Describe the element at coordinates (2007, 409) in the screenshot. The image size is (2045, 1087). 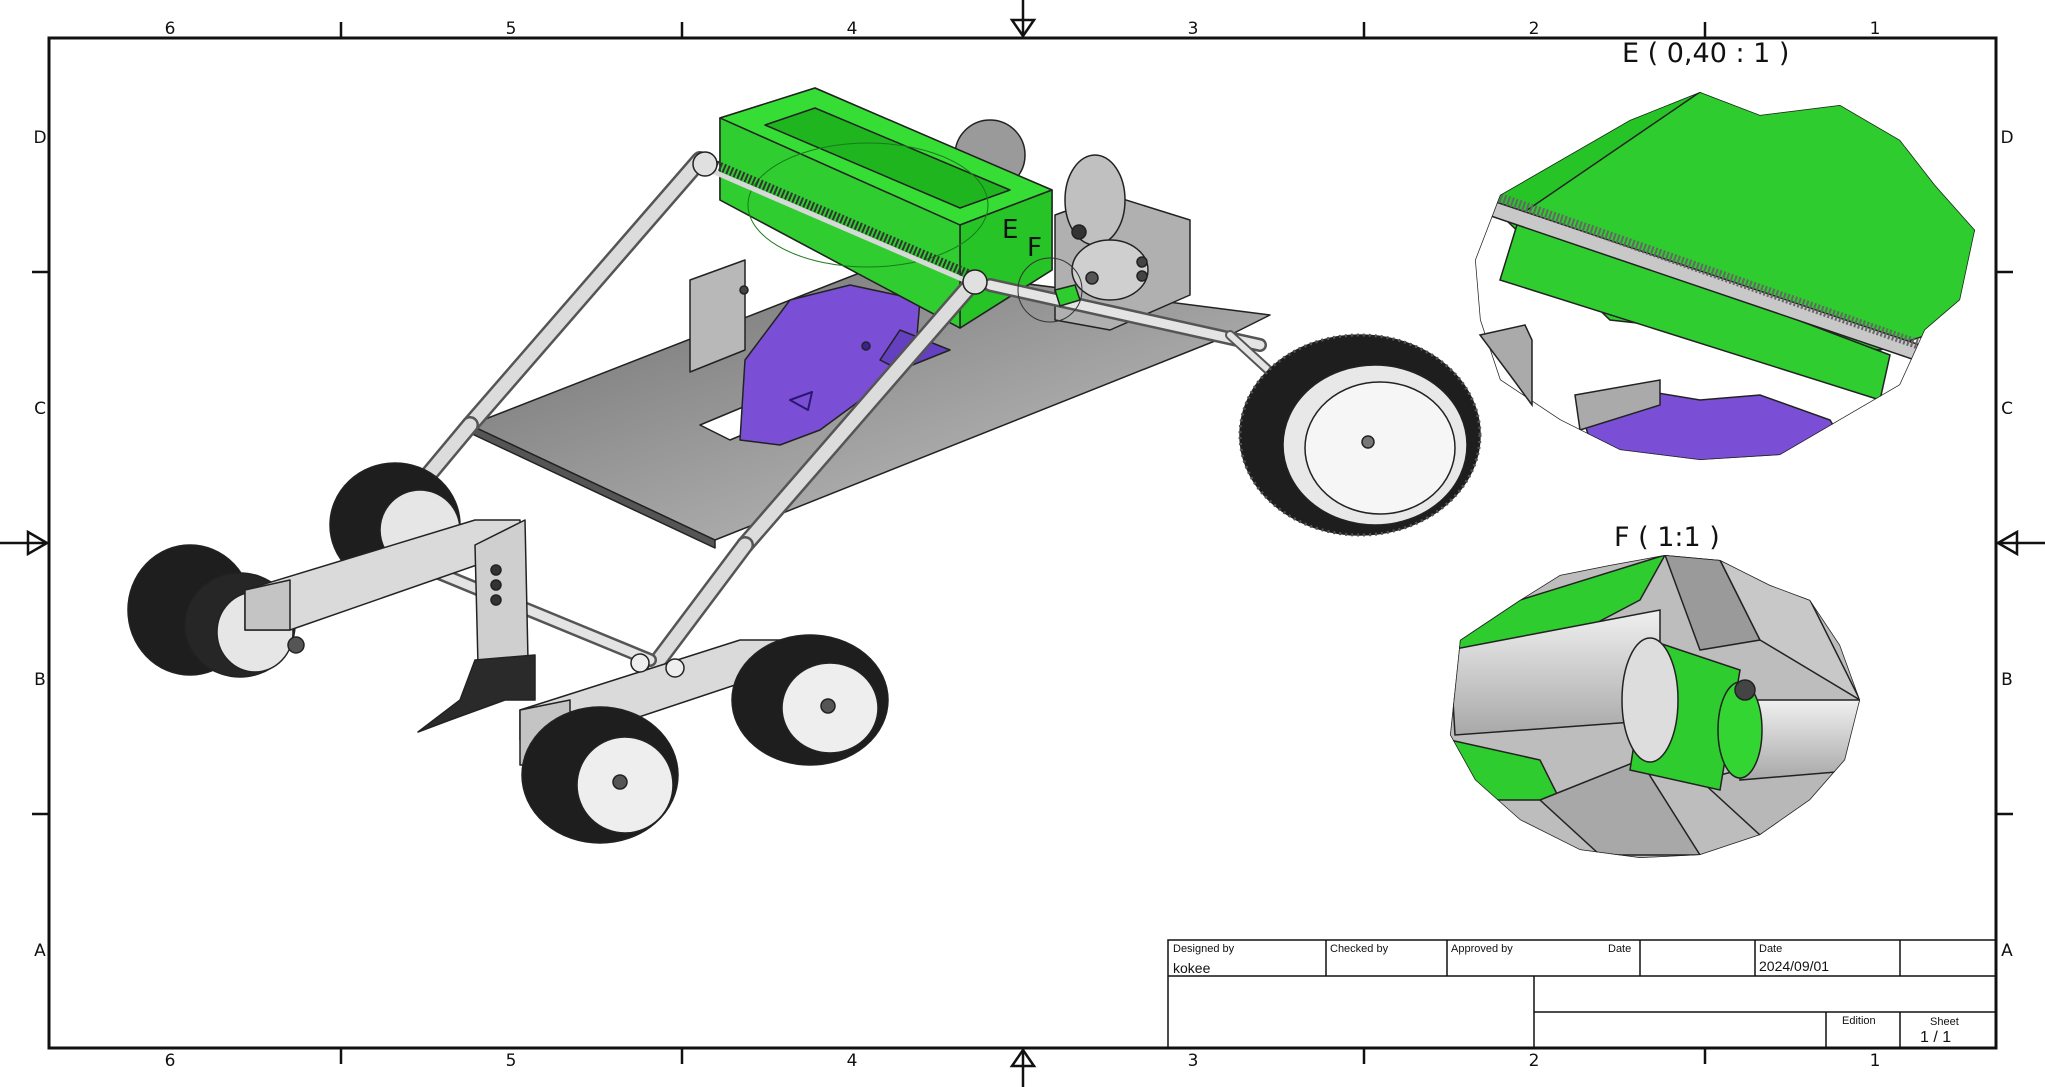
I see `row-label-right-c: C` at that location.